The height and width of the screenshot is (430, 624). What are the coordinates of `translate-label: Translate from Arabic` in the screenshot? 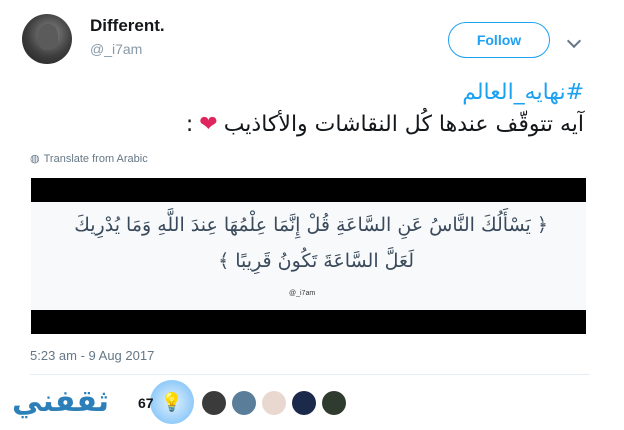 It's located at (95, 158).